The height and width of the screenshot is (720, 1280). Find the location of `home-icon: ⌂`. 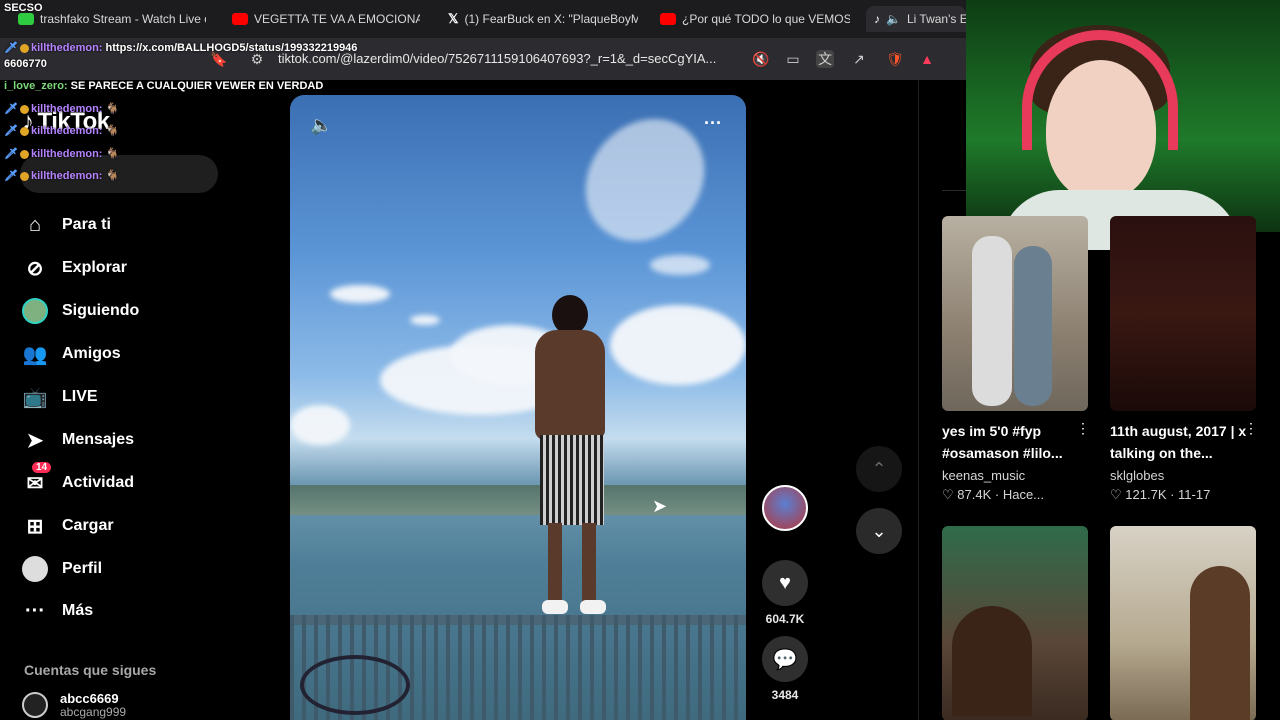

home-icon: ⌂ is located at coordinates (35, 224).